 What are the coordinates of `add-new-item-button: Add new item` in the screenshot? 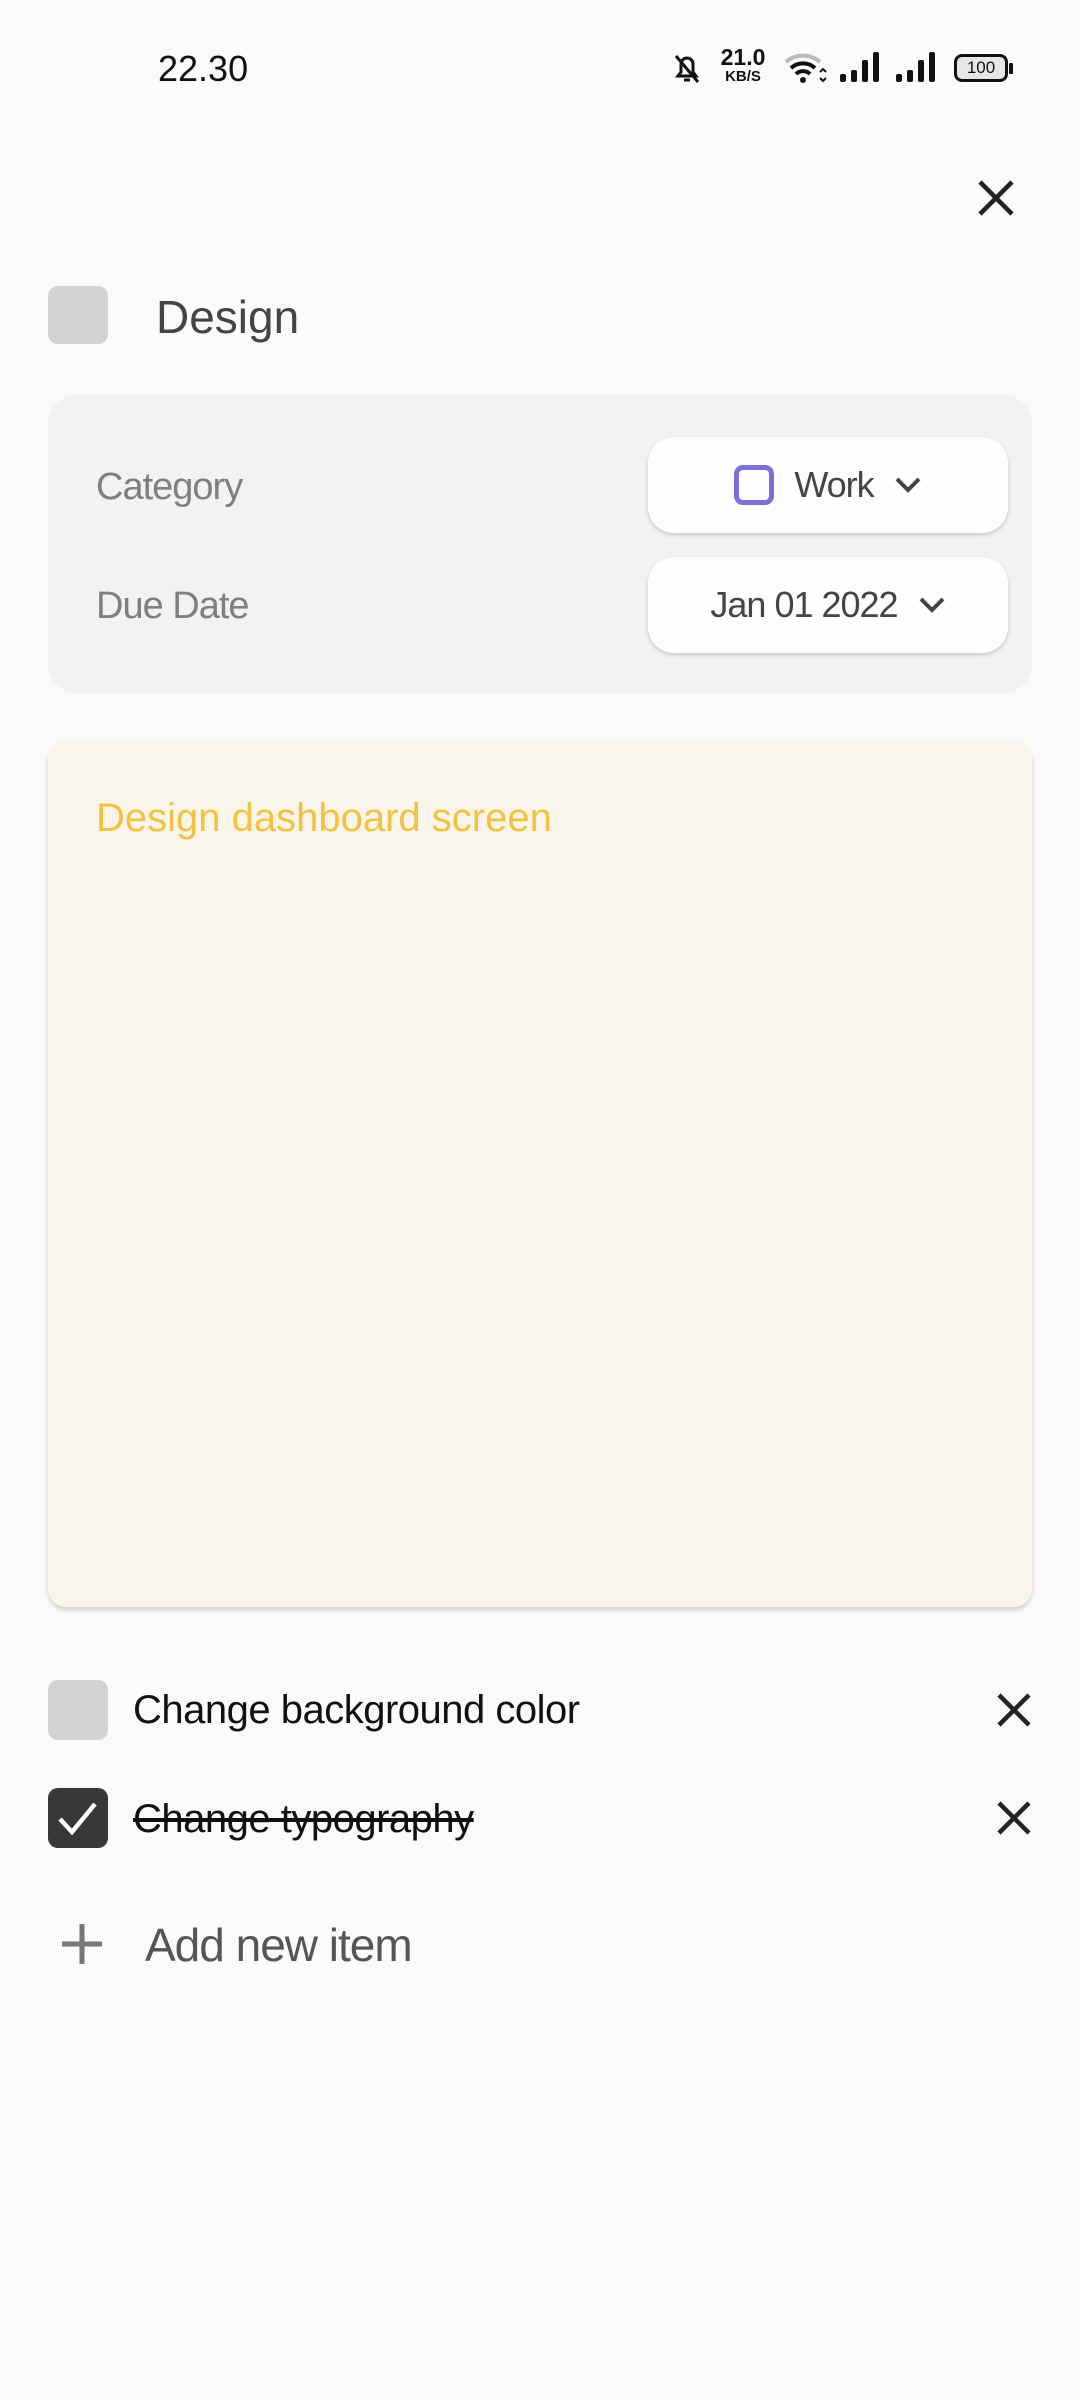 It's located at (279, 1945).